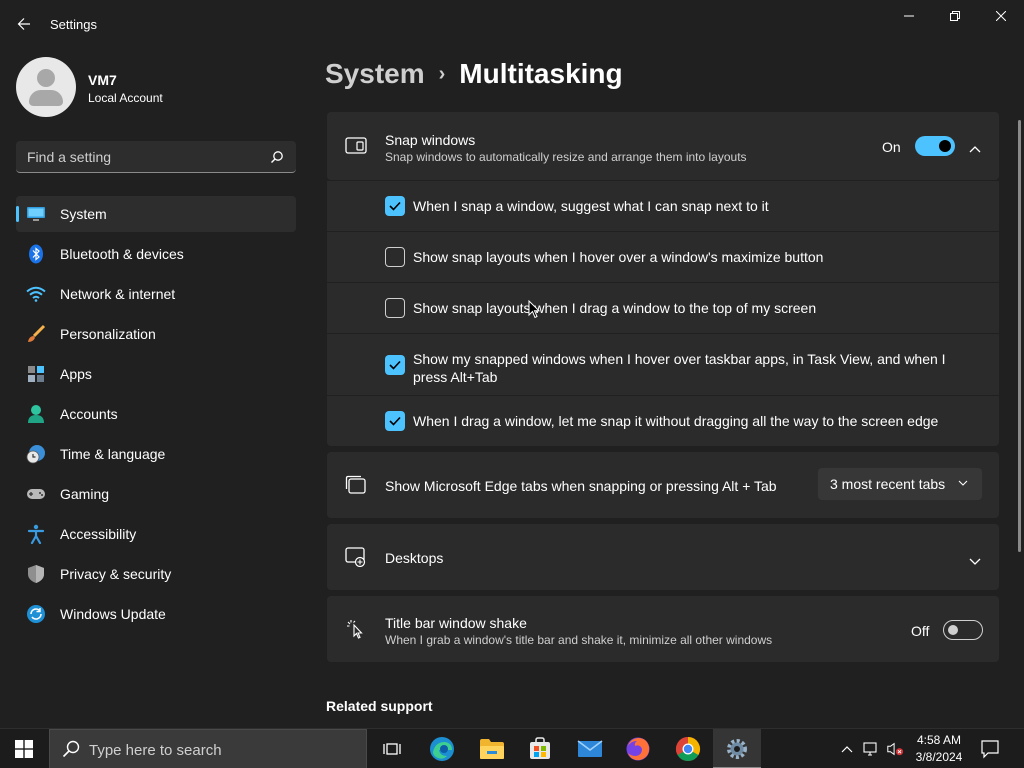  I want to click on breadcrumb: System › Multitasking, so click(474, 74).